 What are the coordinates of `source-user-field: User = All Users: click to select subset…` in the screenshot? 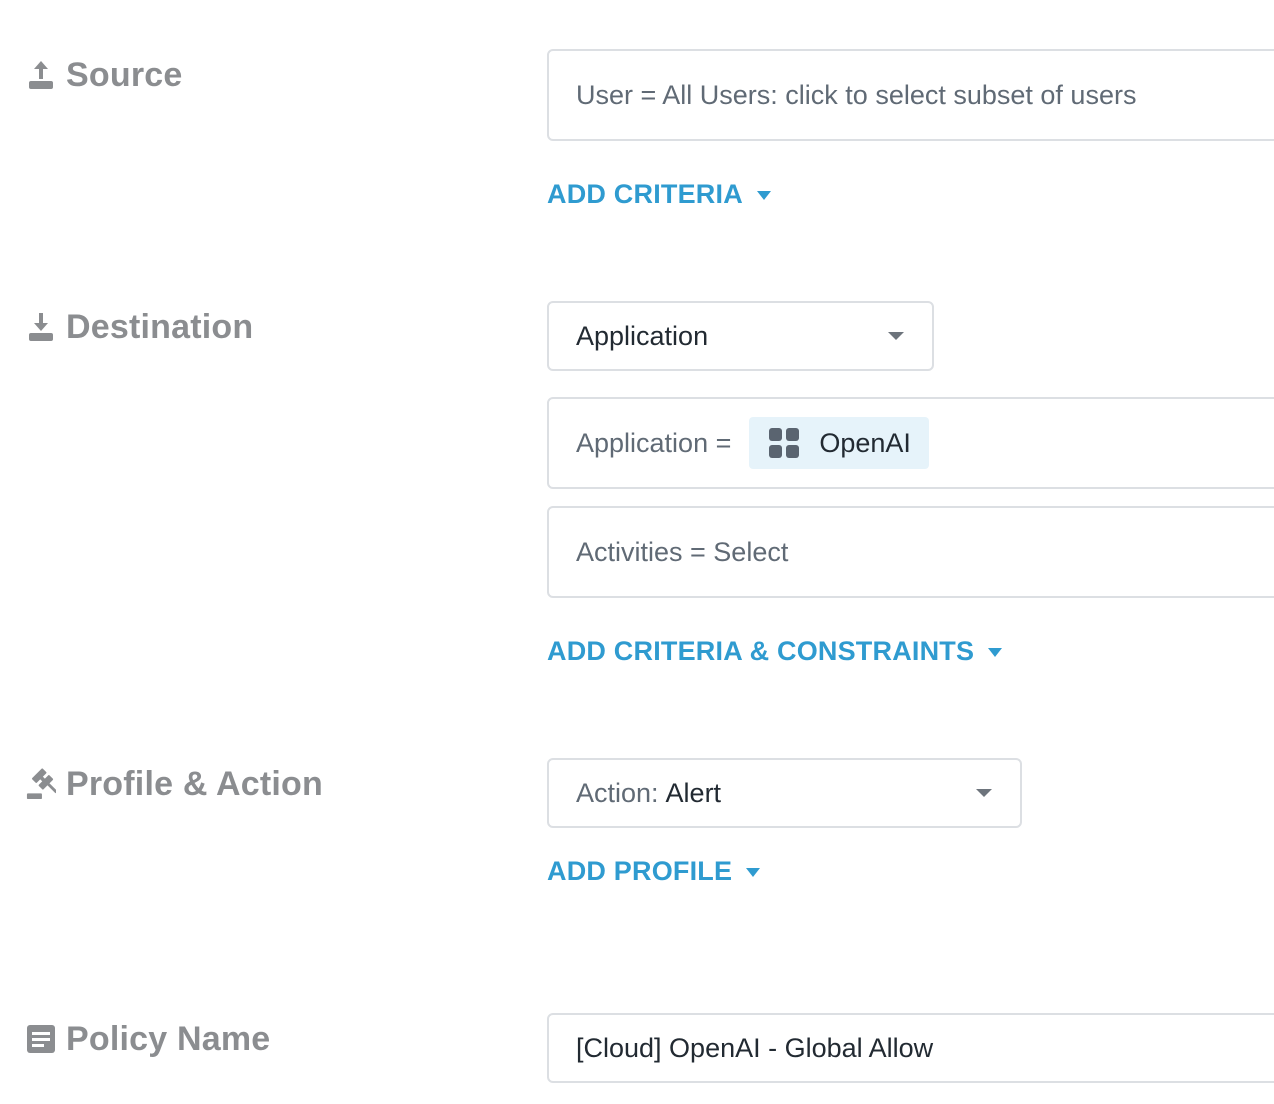 It's located at (910, 95).